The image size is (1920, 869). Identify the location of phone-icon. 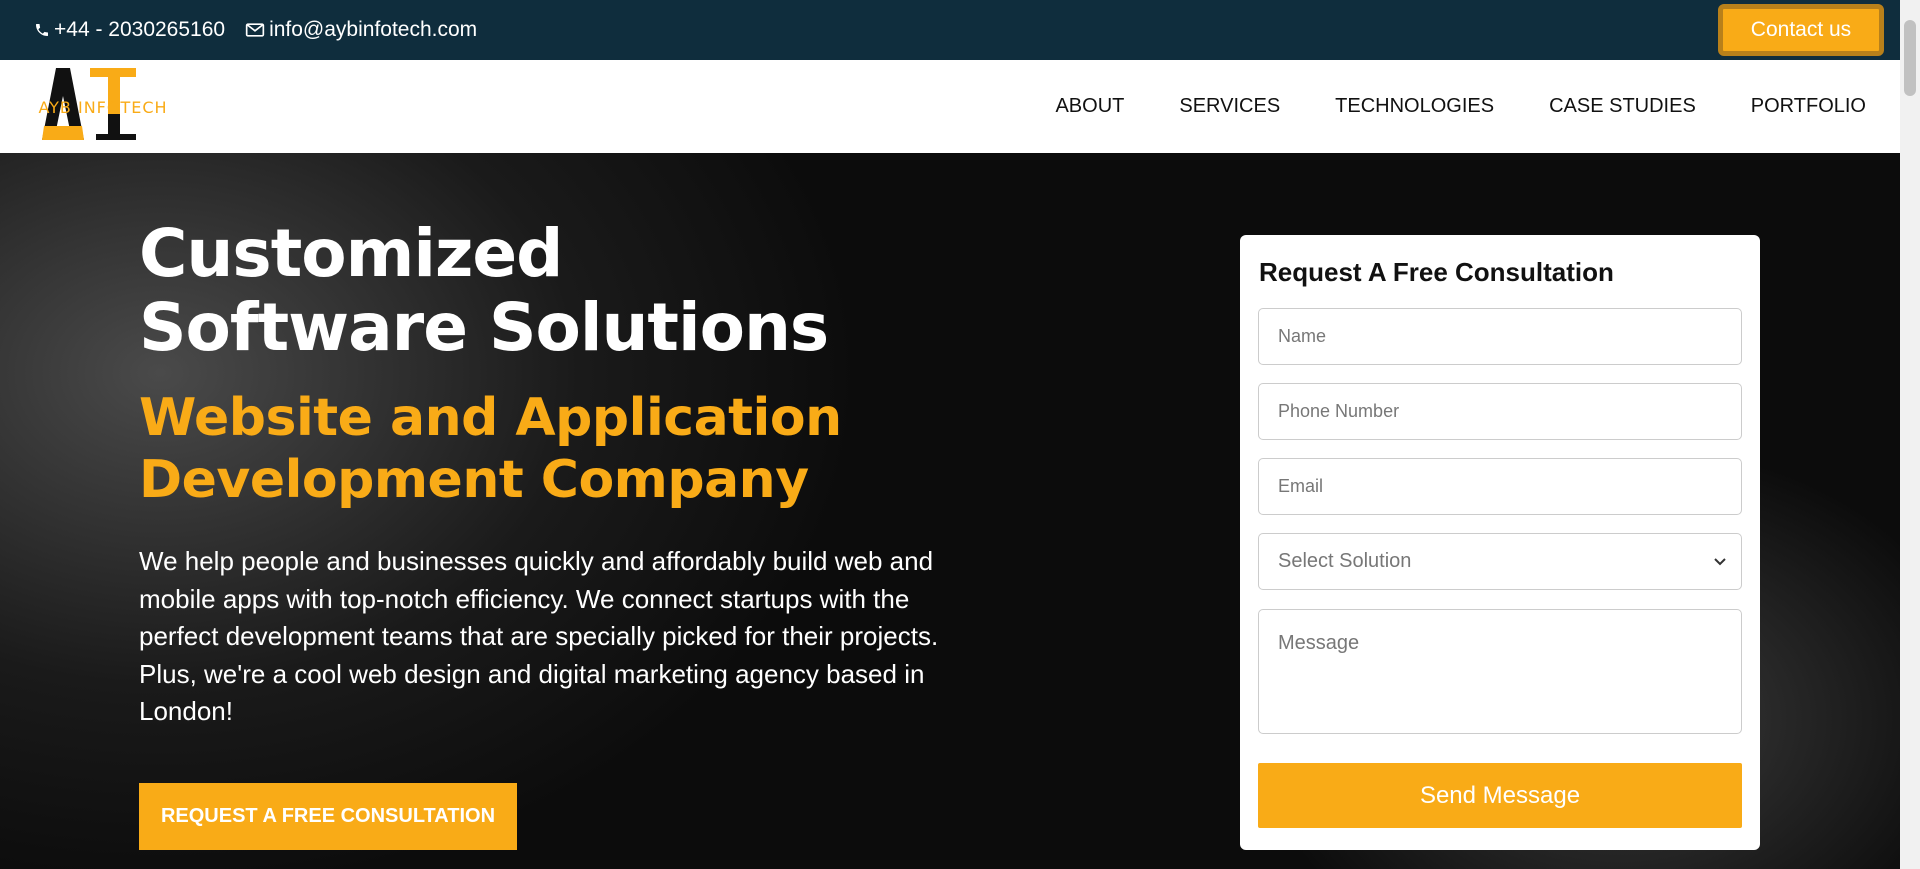
(42, 30).